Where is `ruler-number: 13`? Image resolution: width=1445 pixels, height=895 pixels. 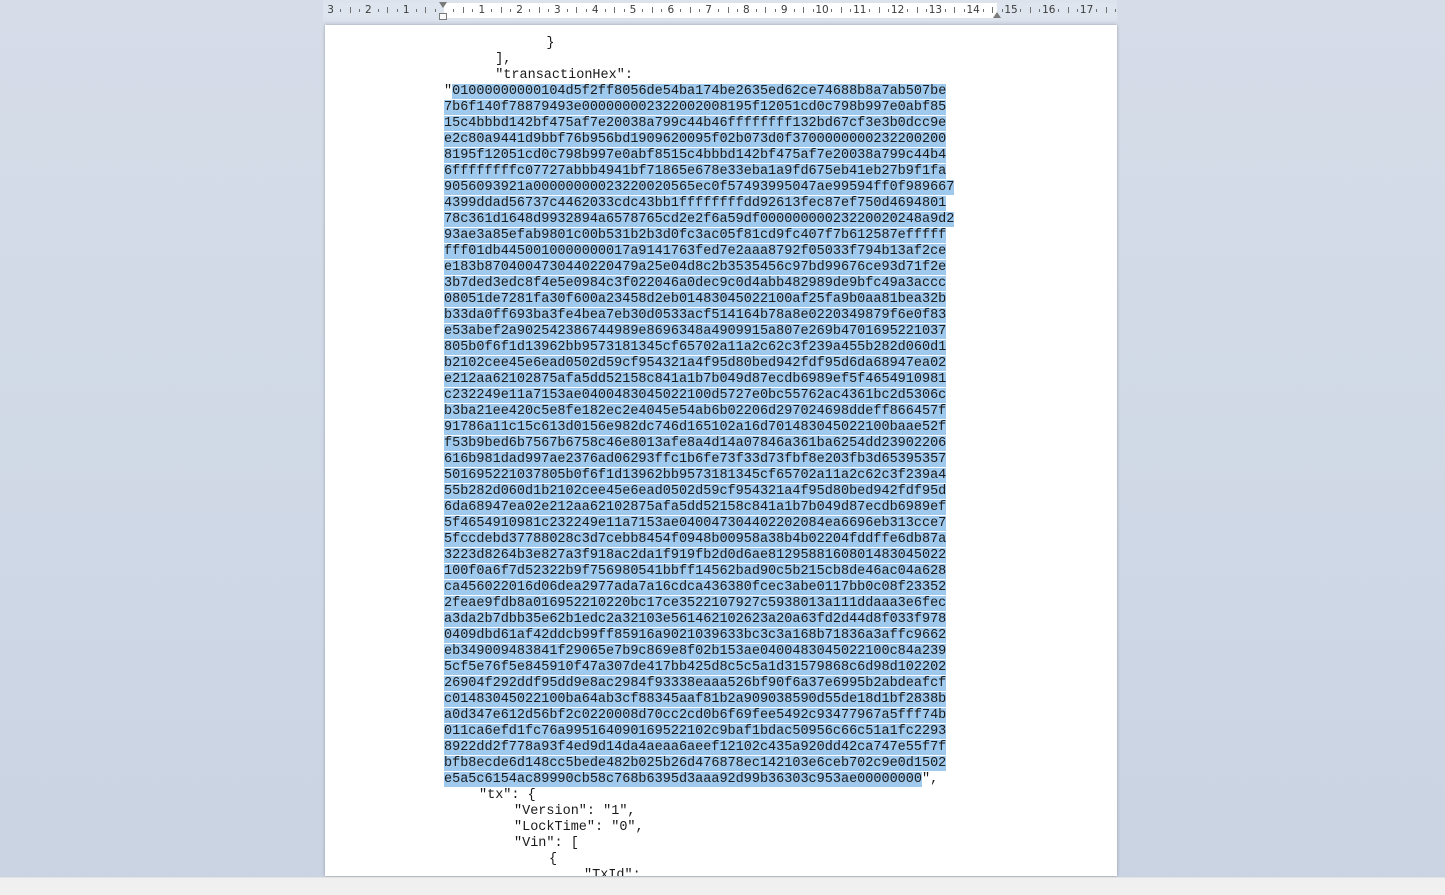
ruler-number: 13 is located at coordinates (935, 10).